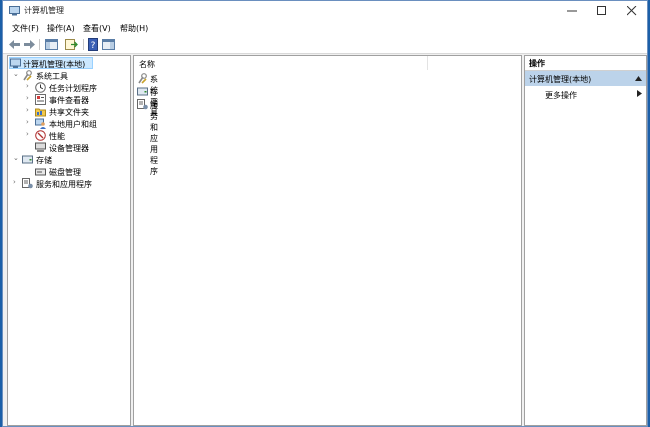 This screenshot has height=427, width=650. Describe the element at coordinates (108, 44) in the screenshot. I see `show-hide-action-pane-icon` at that location.